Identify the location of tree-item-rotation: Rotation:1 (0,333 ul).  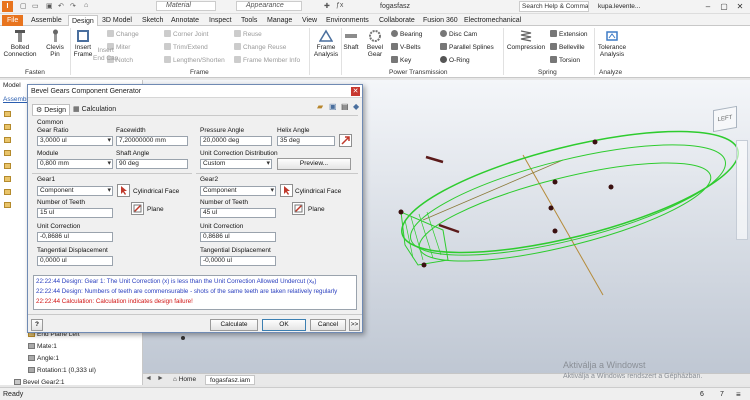
(62, 370).